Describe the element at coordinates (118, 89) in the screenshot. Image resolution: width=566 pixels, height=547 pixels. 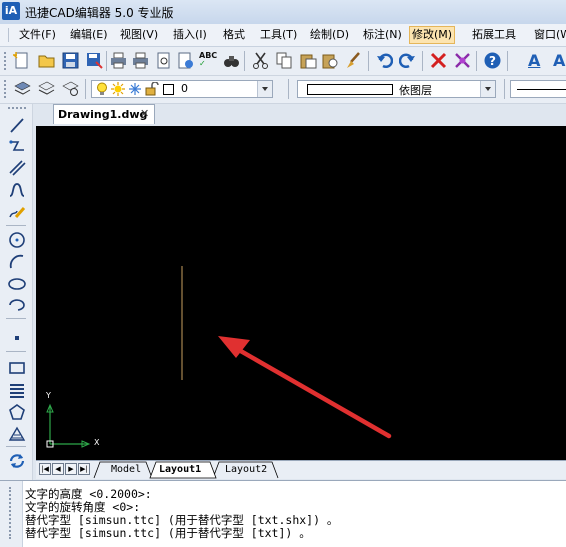
I see `sun-icon` at that location.